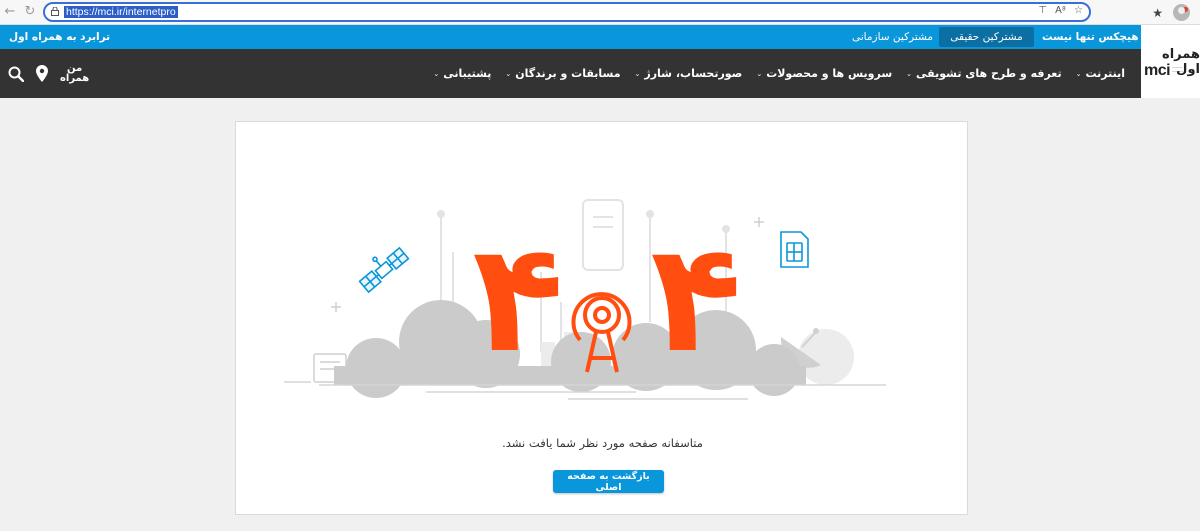 The height and width of the screenshot is (531, 1200). Describe the element at coordinates (384, 270) in the screenshot. I see `satellite-icon` at that location.